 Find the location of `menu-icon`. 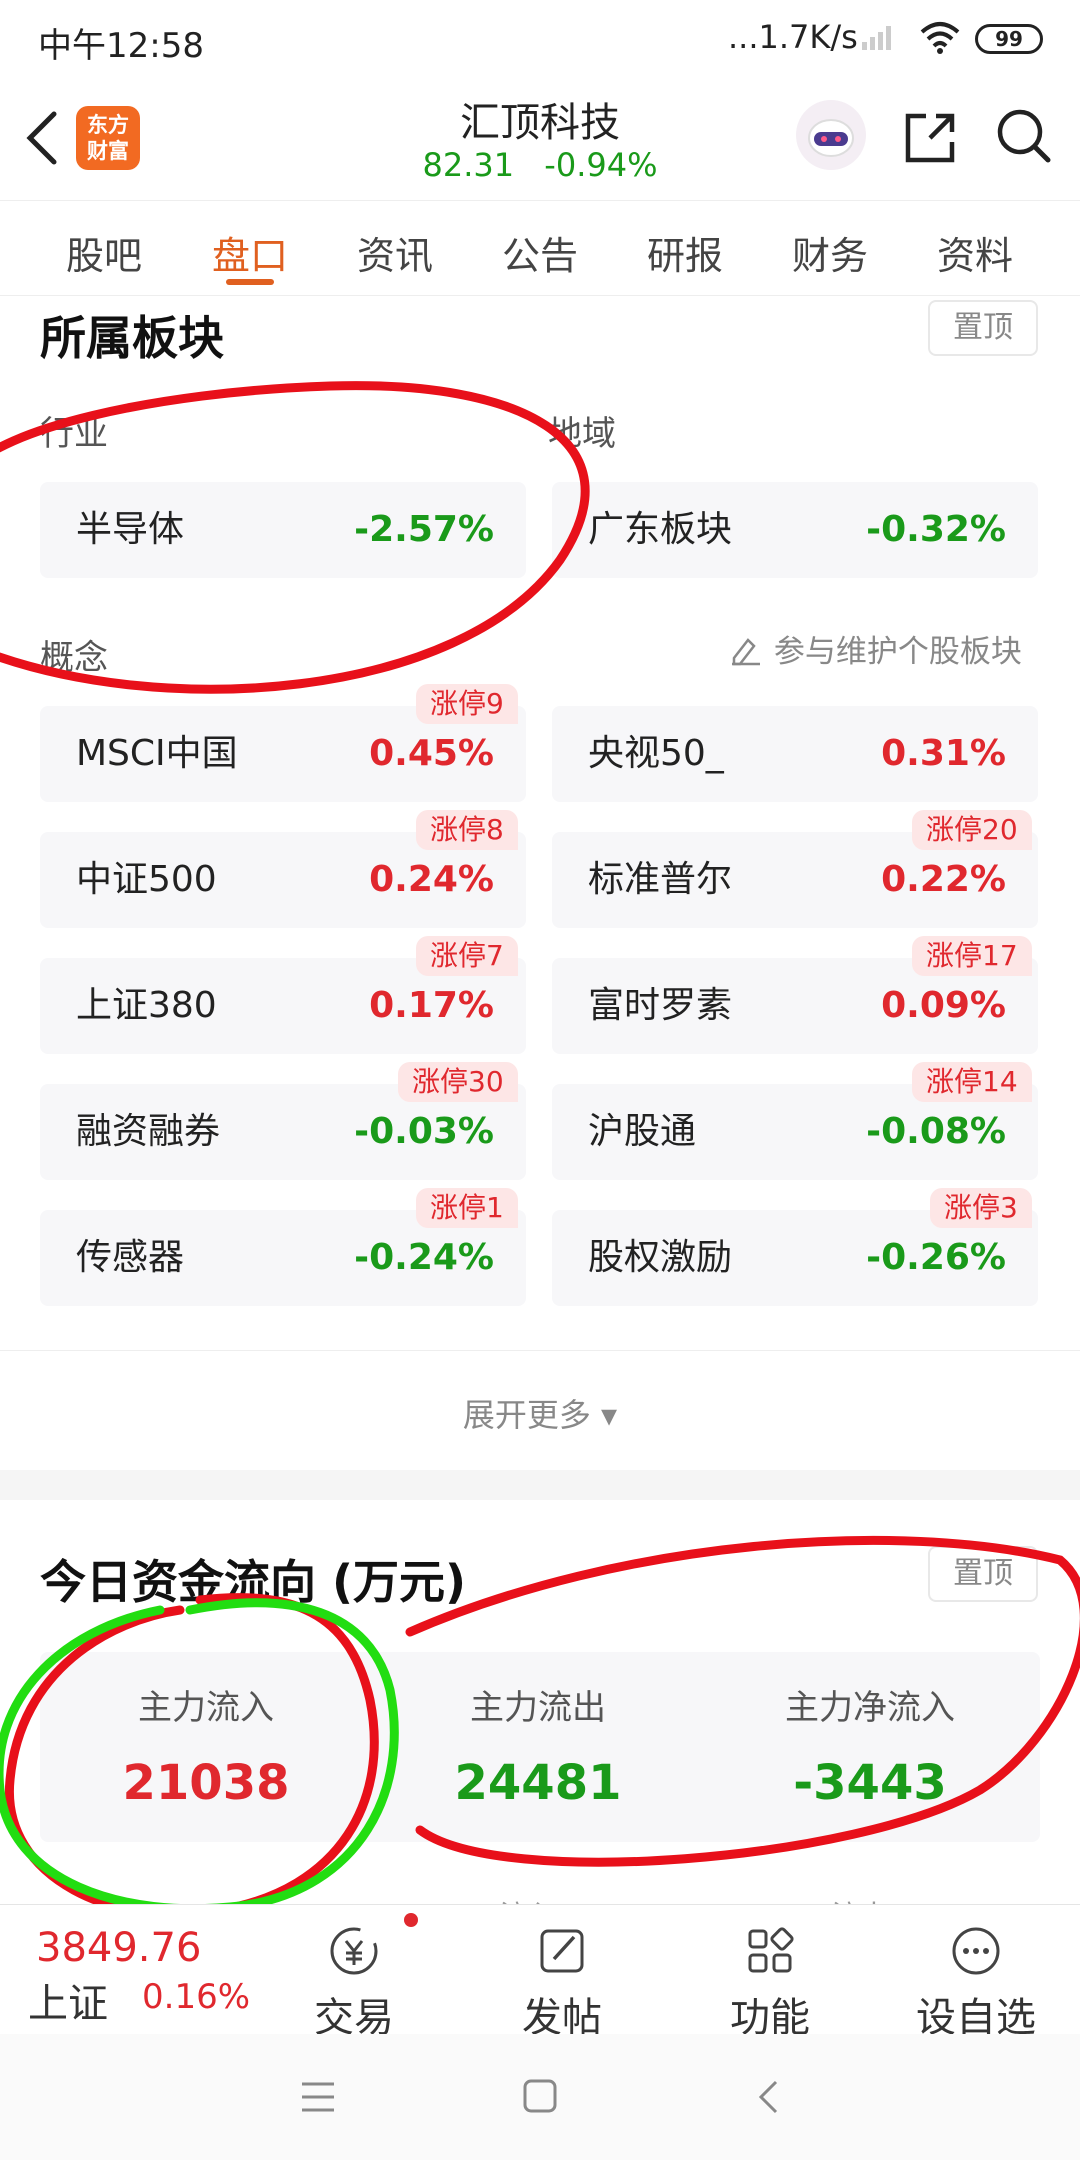

menu-icon is located at coordinates (318, 2097).